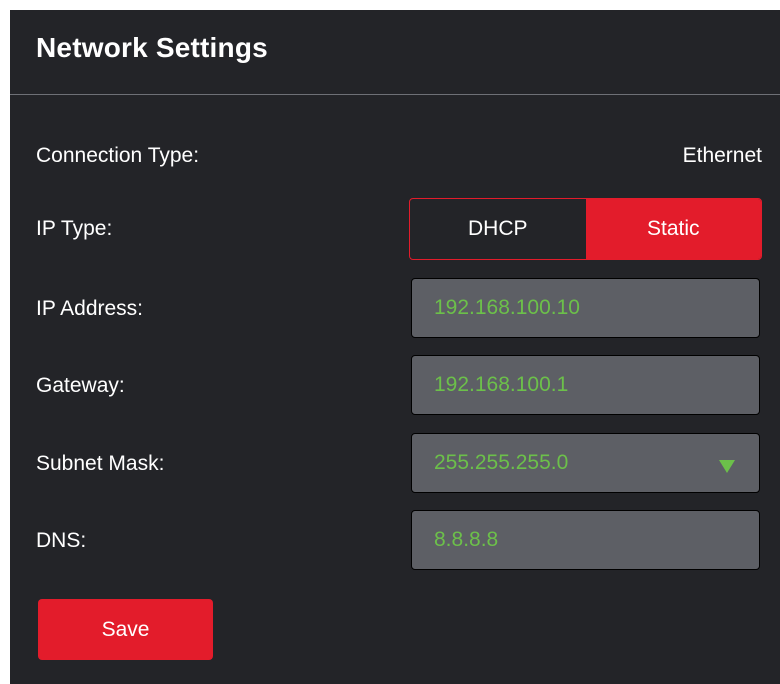 Image resolution: width=780 pixels, height=684 pixels. Describe the element at coordinates (585, 385) in the screenshot. I see `gateway-input: 192.168.100.1` at that location.